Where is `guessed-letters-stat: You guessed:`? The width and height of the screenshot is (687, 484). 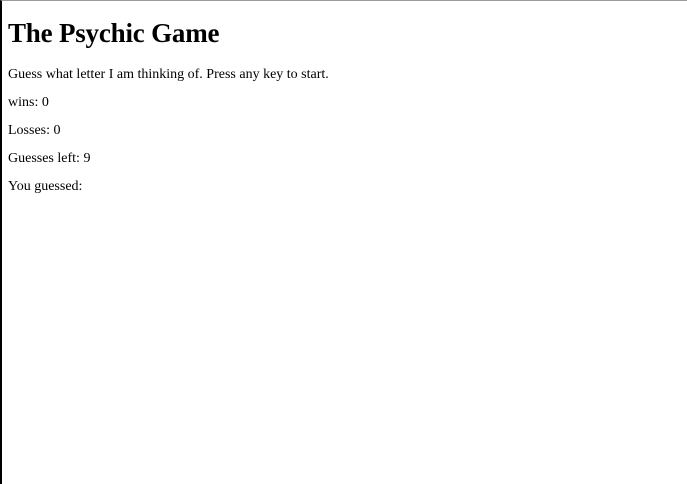
guessed-letters-stat: You guessed: is located at coordinates (347, 187).